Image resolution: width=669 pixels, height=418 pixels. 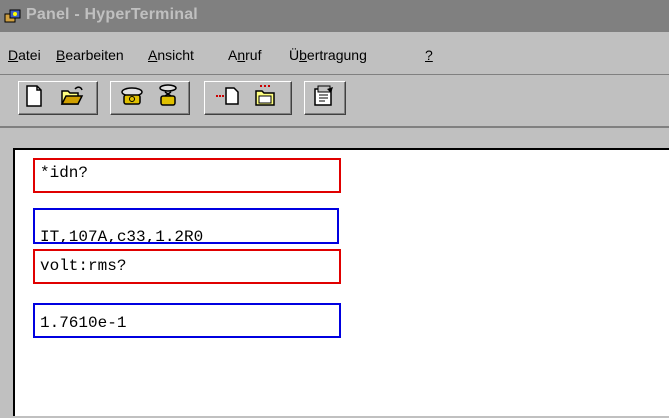 I want to click on disconnect-phone-icon, so click(x=168, y=98).